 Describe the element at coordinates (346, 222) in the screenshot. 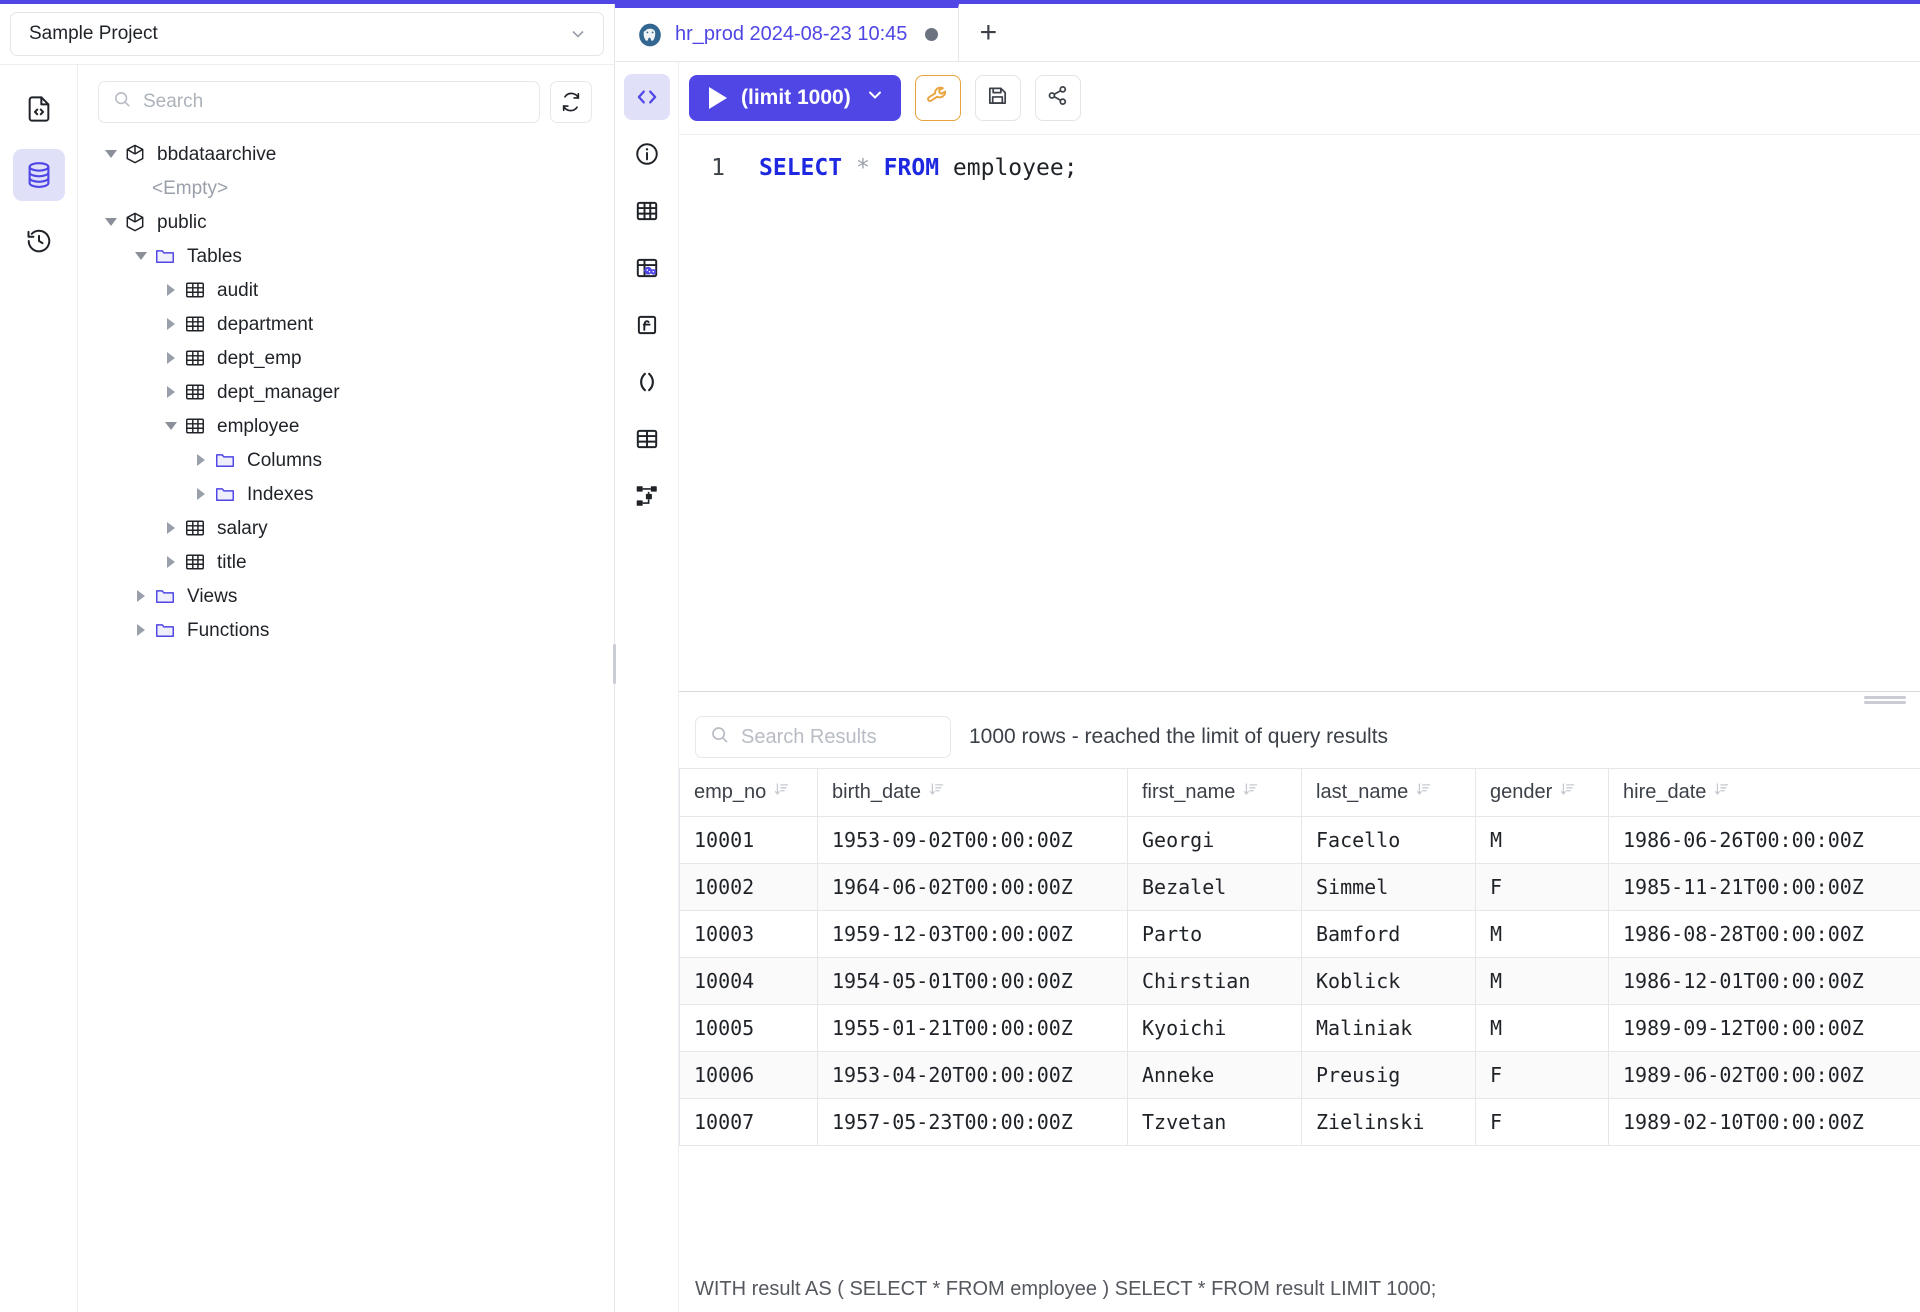

I see `tree-item-public: public` at that location.